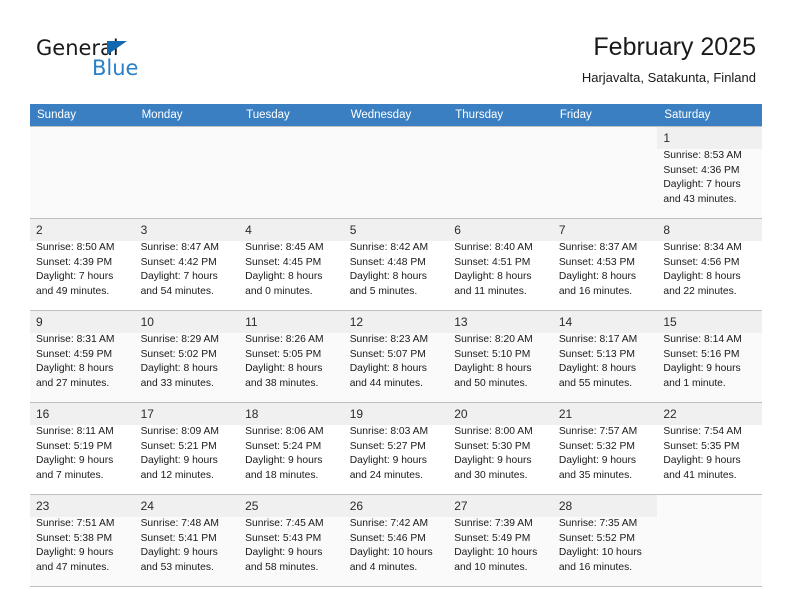 Image resolution: width=792 pixels, height=612 pixels. What do you see at coordinates (709, 138) in the screenshot?
I see `day-number: 1` at bounding box center [709, 138].